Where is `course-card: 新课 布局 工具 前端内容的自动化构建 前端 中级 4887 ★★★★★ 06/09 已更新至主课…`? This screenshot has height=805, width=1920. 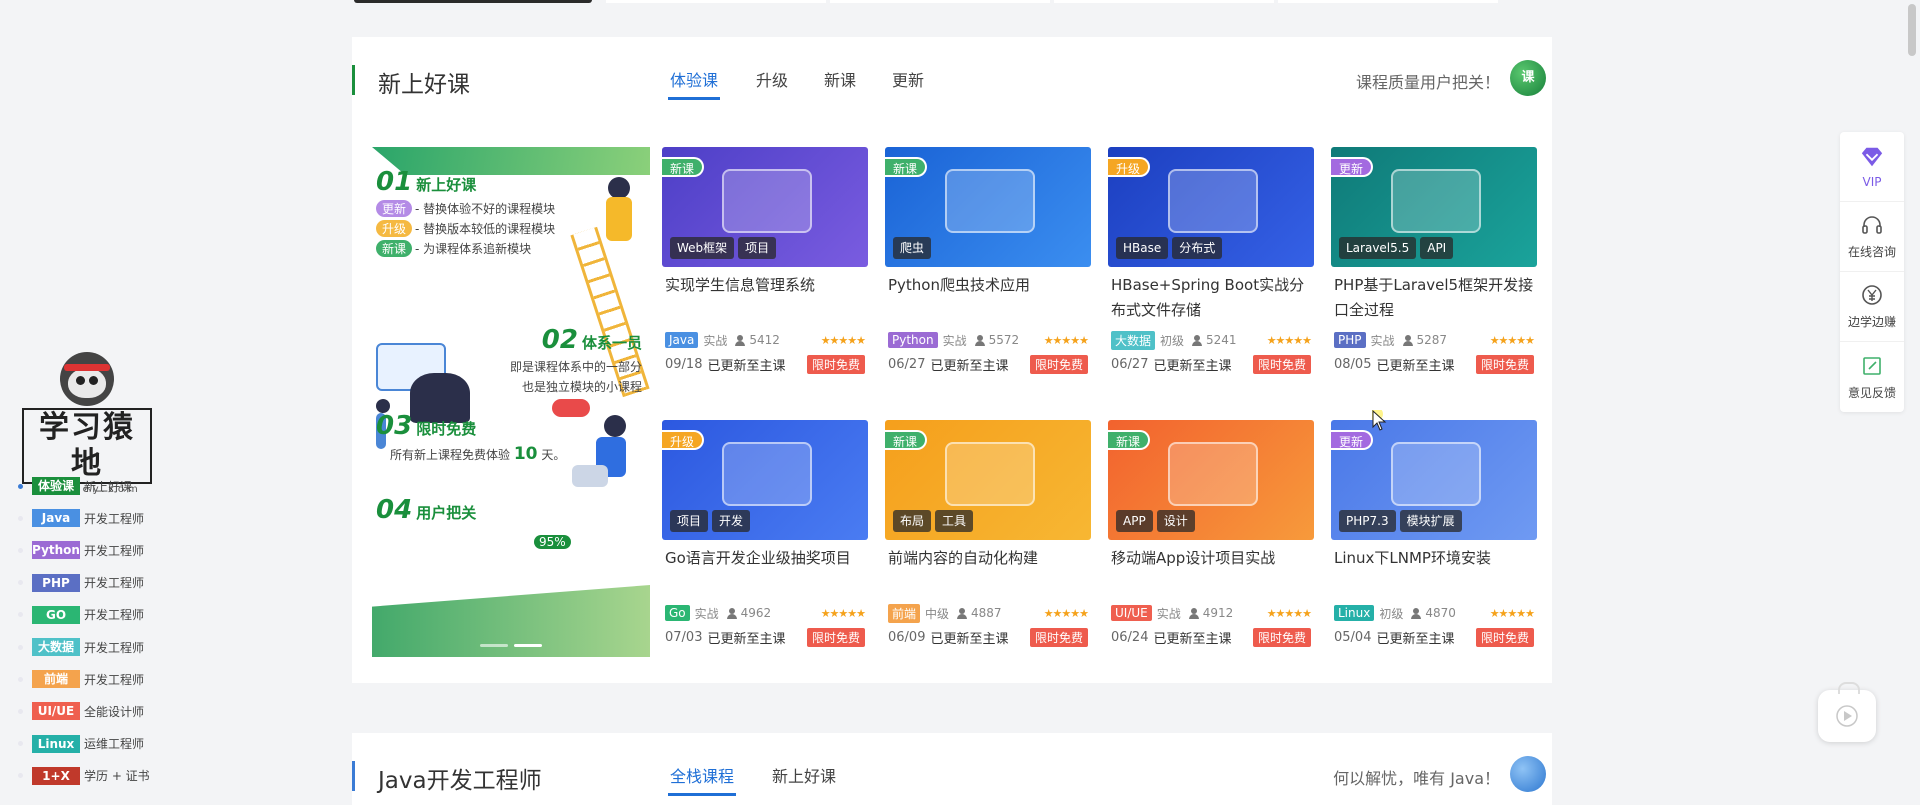 course-card: 新课 布局 工具 前端内容的自动化构建 前端 中级 4887 ★★★★★ 06/09 已更新至主课… is located at coordinates (988, 534).